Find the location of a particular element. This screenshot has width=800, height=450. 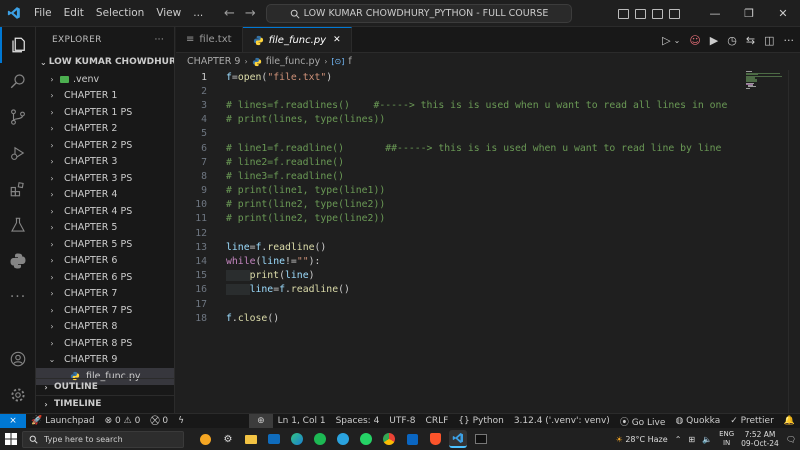

widgets-weather-icon is located at coordinates (205, 439).